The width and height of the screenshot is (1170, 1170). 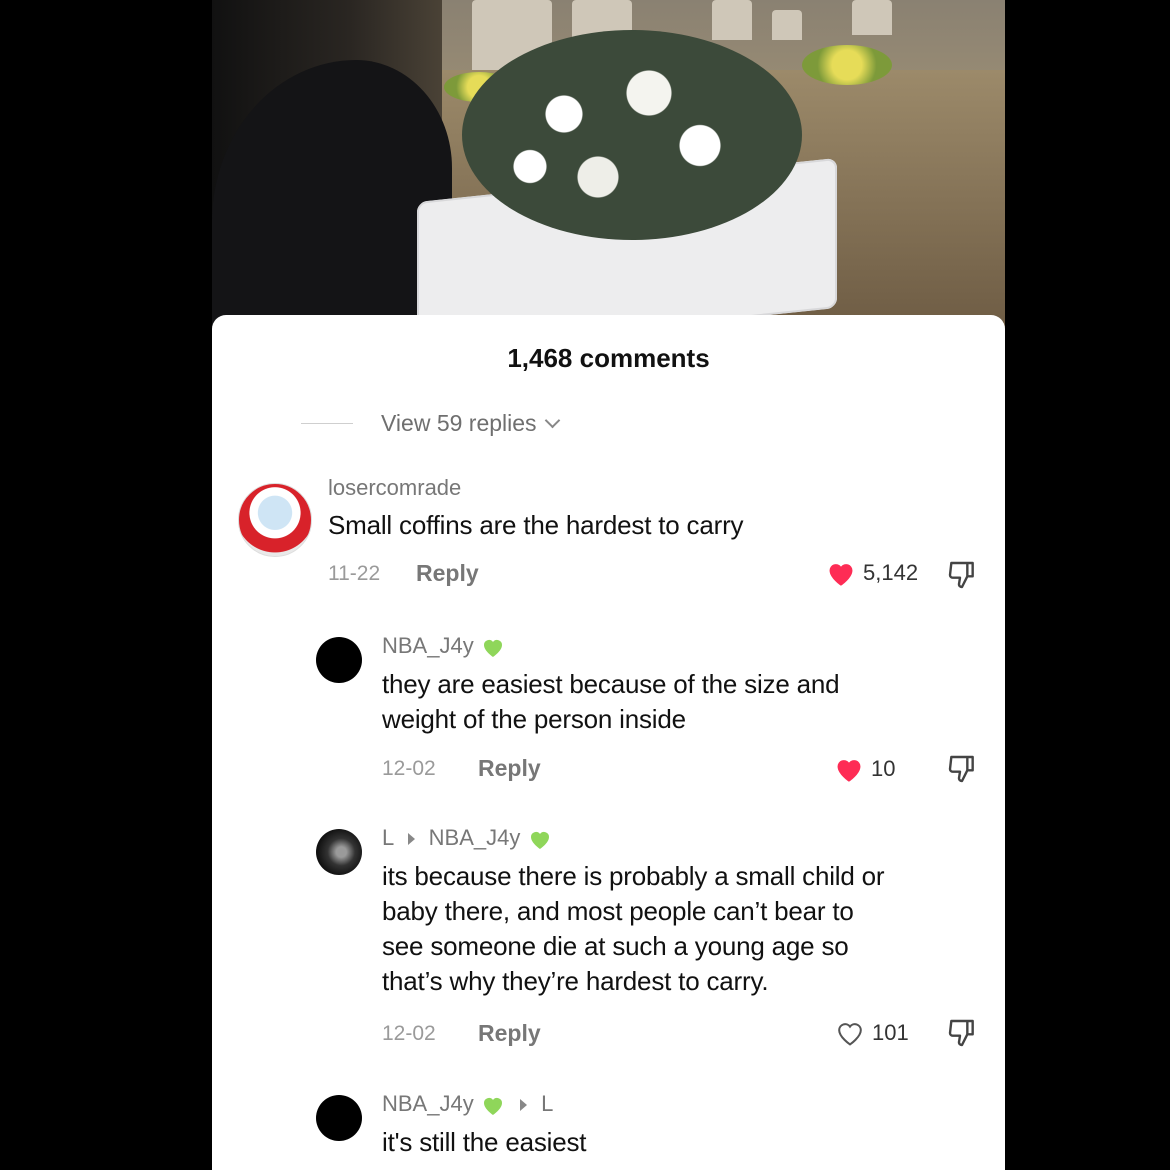 I want to click on flower-pot, so click(x=847, y=65).